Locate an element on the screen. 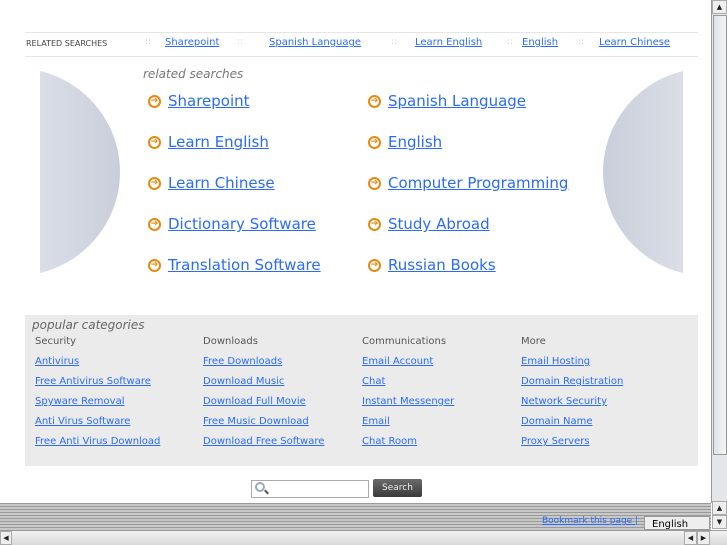 The width and height of the screenshot is (727, 545). vertical-scrollbar: ▲ is located at coordinates (719, 251).